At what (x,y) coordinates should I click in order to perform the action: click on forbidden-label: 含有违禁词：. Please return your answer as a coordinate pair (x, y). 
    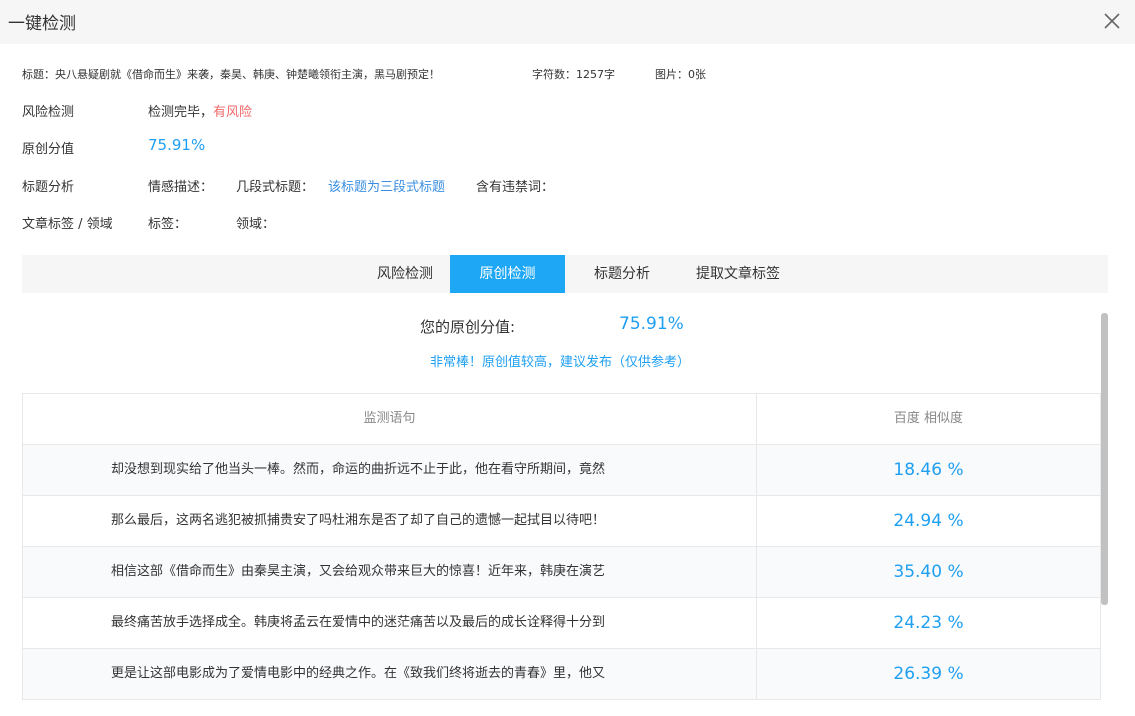
    Looking at the image, I should click on (515, 187).